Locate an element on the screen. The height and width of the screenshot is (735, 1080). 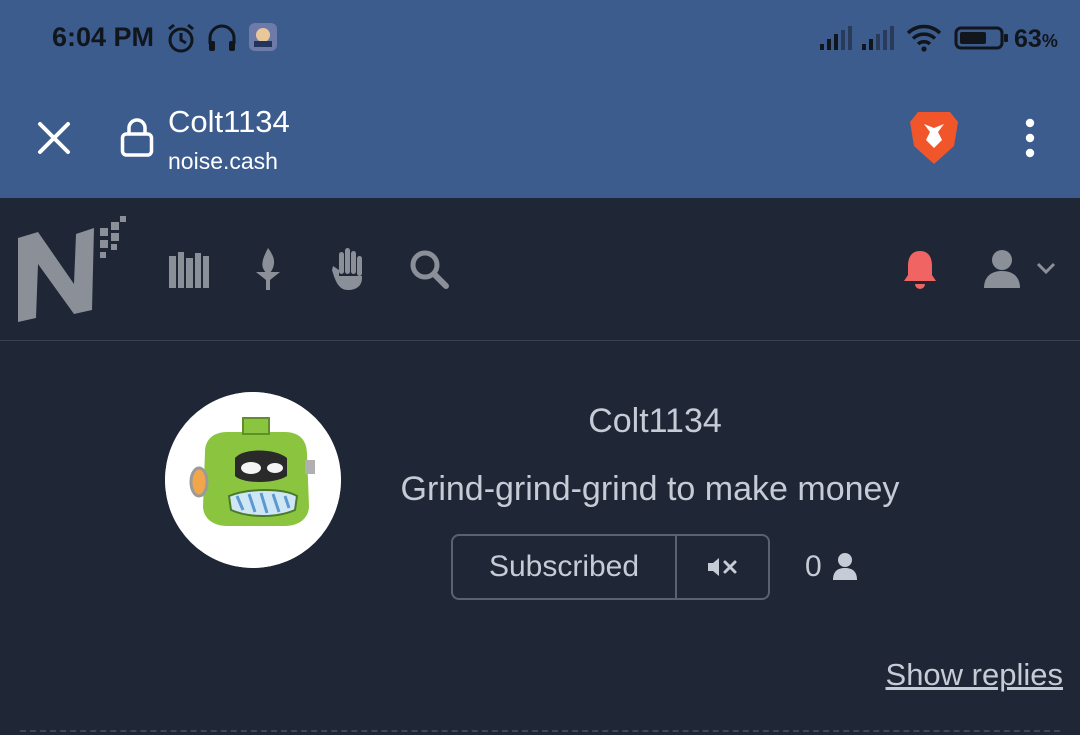
search-icon is located at coordinates (429, 269).